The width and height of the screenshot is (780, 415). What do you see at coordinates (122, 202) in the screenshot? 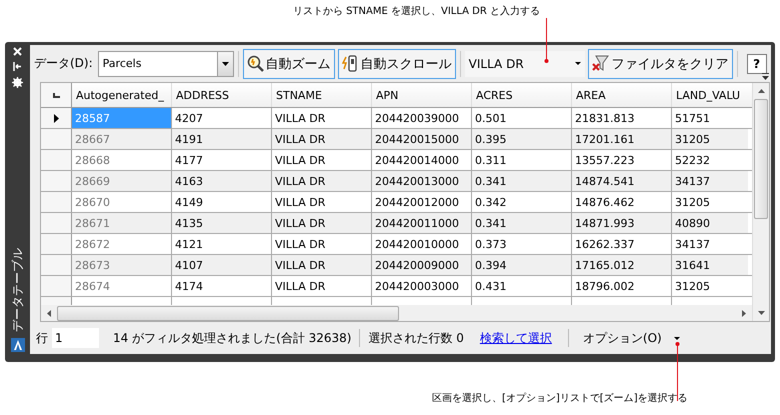
I see `table-cell: 28670` at bounding box center [122, 202].